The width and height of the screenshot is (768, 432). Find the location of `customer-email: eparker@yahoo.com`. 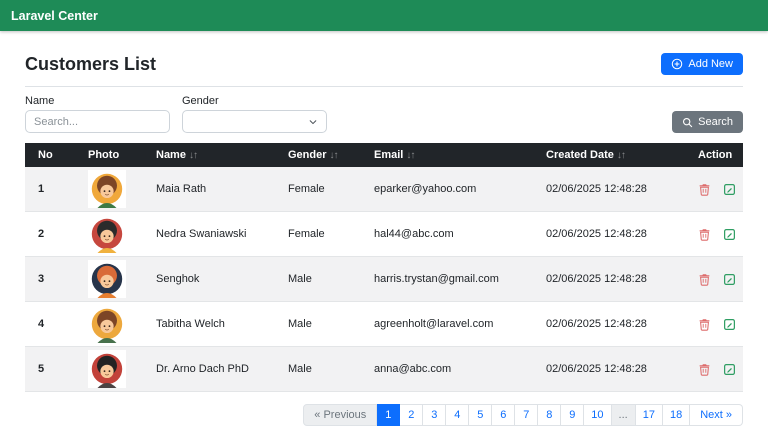

customer-email: eparker@yahoo.com is located at coordinates (452, 190).